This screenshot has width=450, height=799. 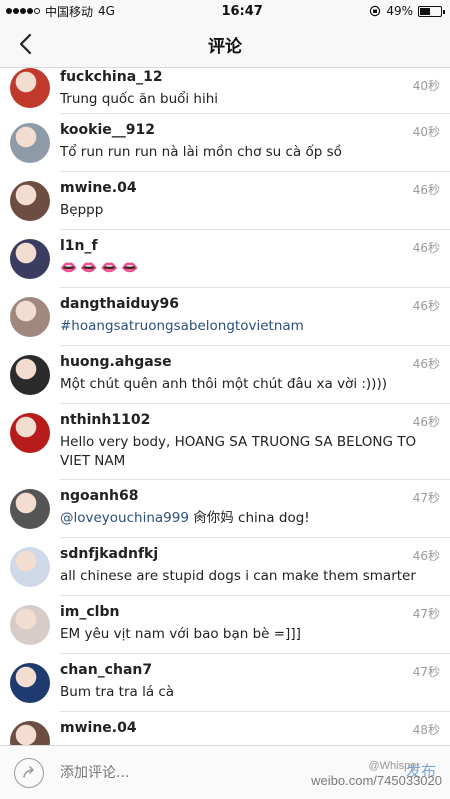 I want to click on back-chevron-icon, so click(x=26, y=44).